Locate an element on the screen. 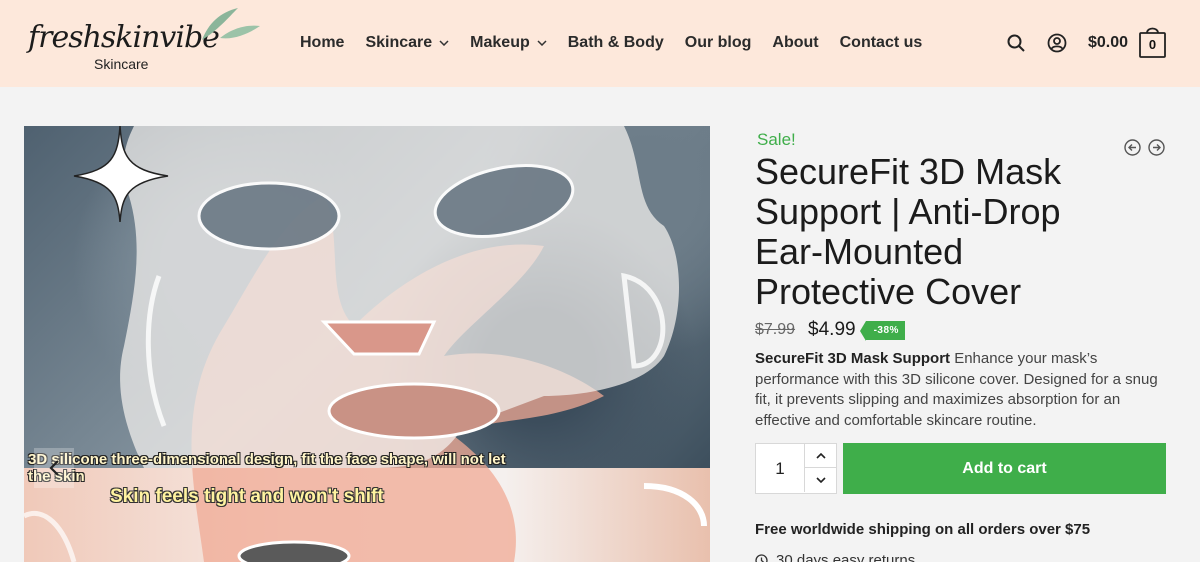 Image resolution: width=1200 pixels, height=562 pixels. description-lead: SecureFit 3D Mask Support is located at coordinates (853, 358).